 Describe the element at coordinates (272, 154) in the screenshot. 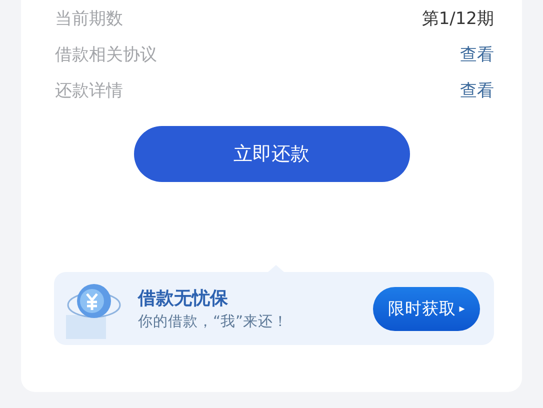

I see `repay-now-button: 立即还款` at that location.